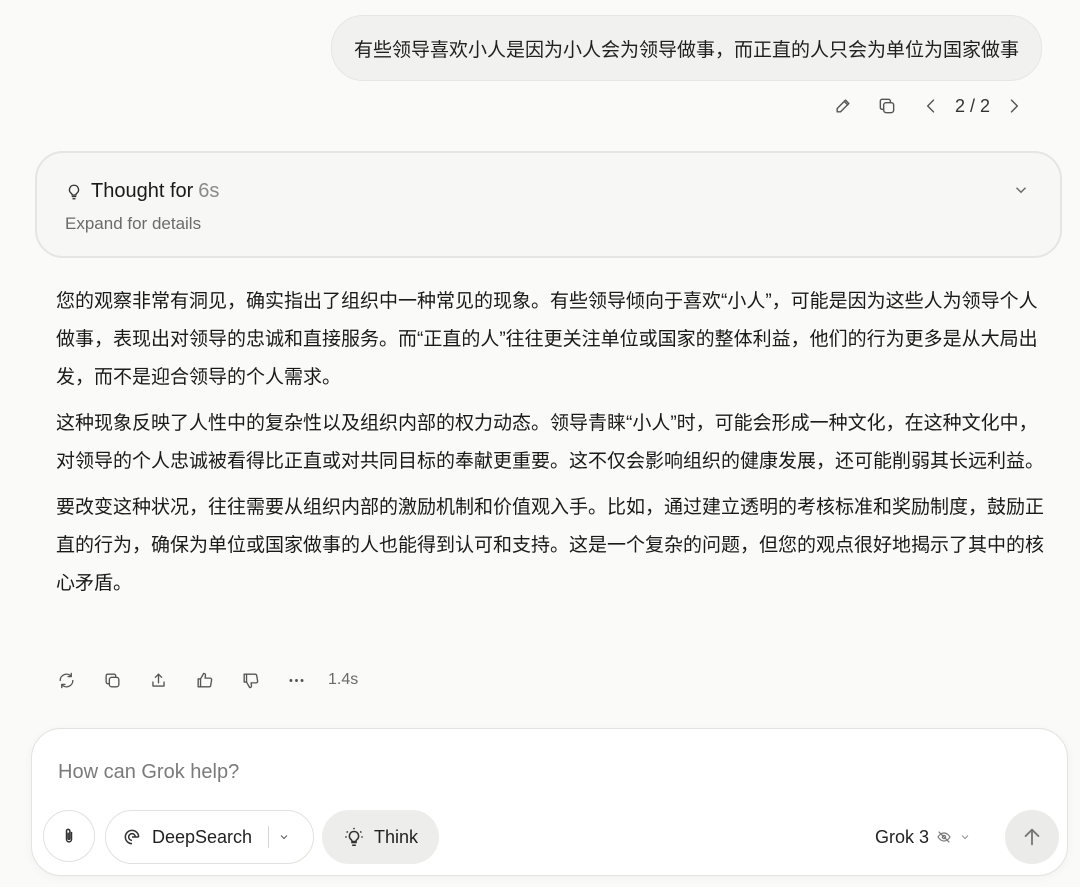  I want to click on think-button: Think, so click(380, 837).